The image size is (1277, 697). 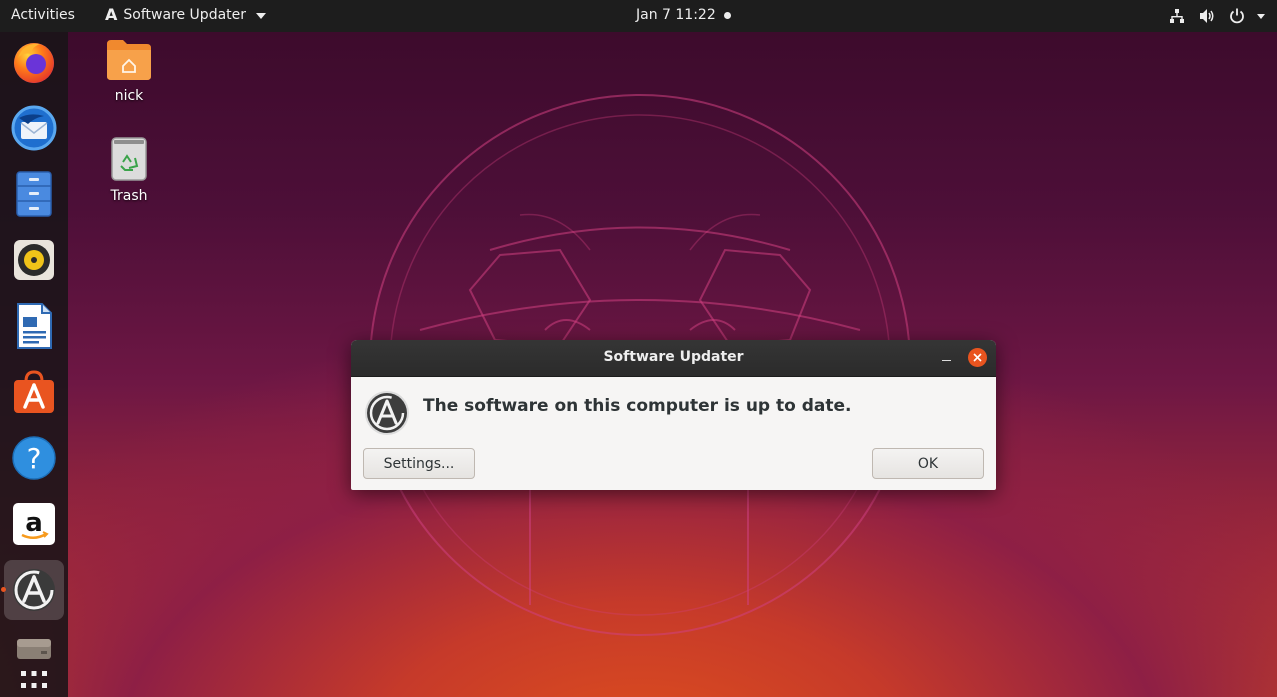 I want to click on dock-item-rhythmbox, so click(x=34, y=260).